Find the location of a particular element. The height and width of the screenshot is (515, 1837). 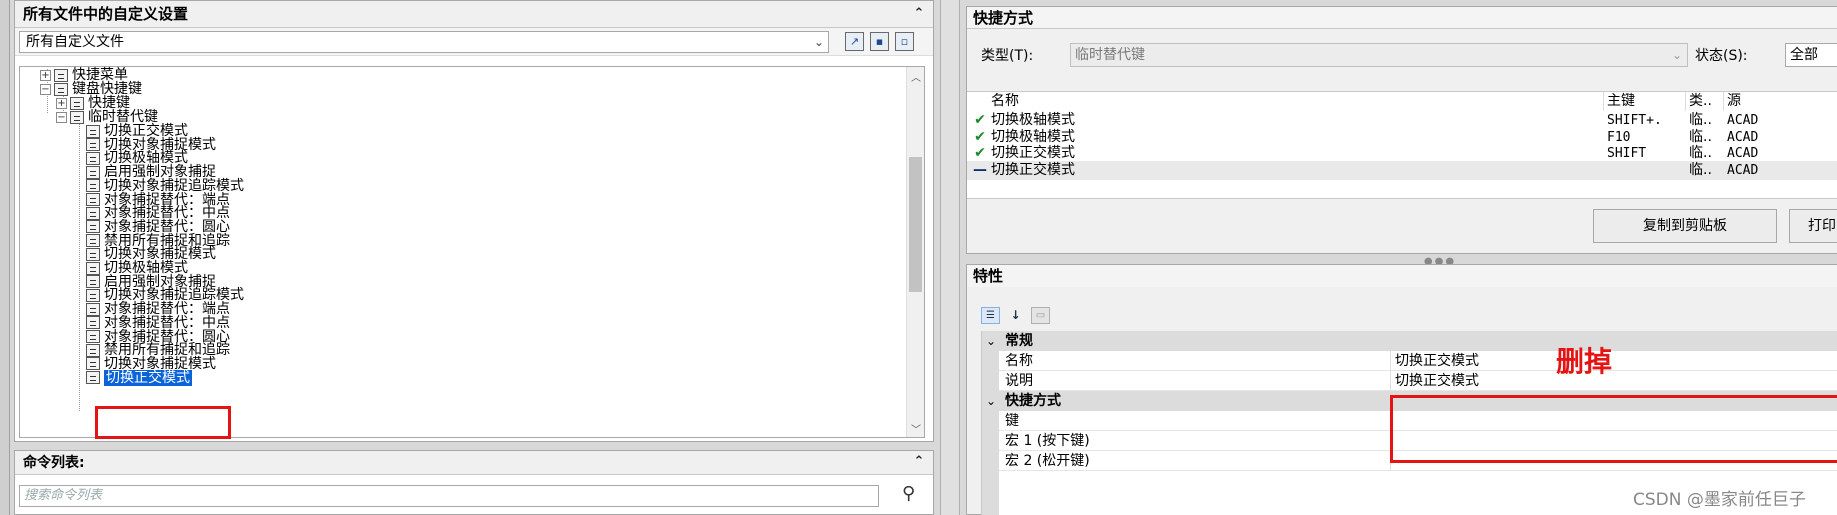

column-header-key: 主键 is located at coordinates (1621, 101).